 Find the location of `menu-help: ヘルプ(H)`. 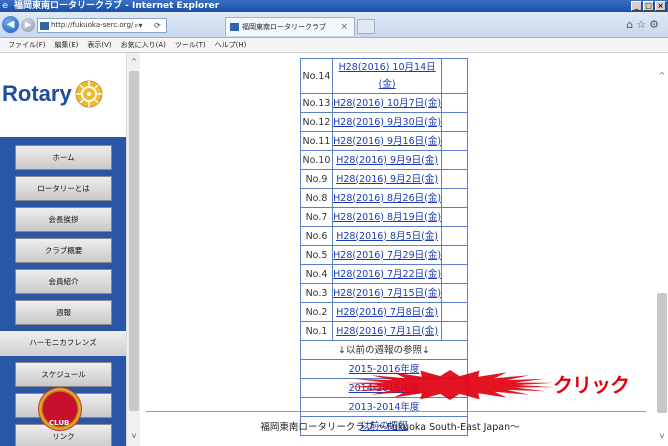

menu-help: ヘルプ(H) is located at coordinates (231, 45).